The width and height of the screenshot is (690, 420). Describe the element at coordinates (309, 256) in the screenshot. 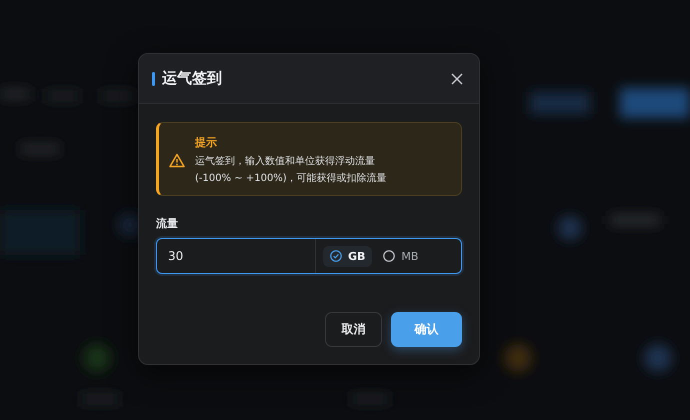

I see `amount-input: 30 GB MB` at that location.